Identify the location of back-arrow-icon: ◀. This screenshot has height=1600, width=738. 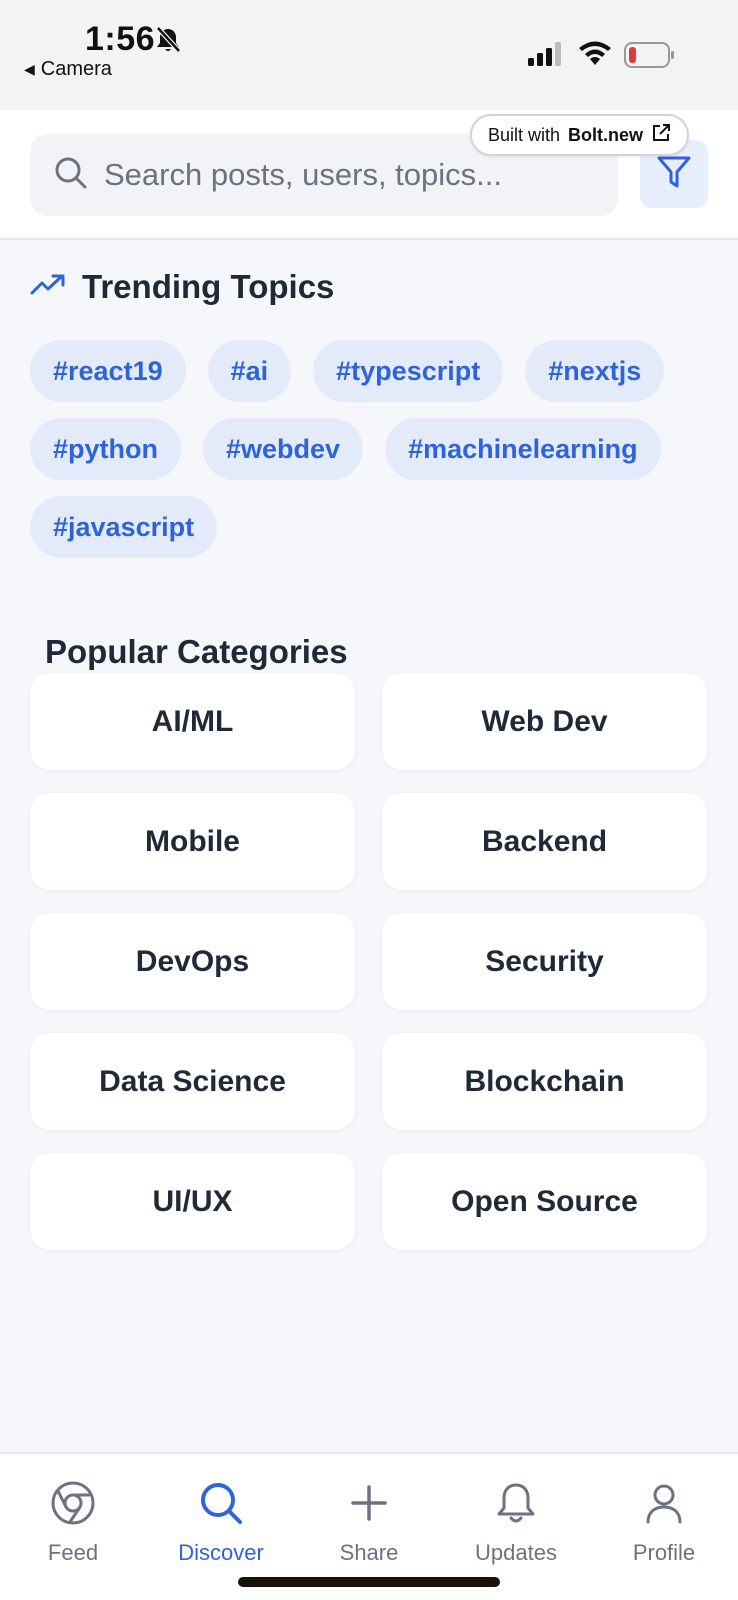
(29, 69).